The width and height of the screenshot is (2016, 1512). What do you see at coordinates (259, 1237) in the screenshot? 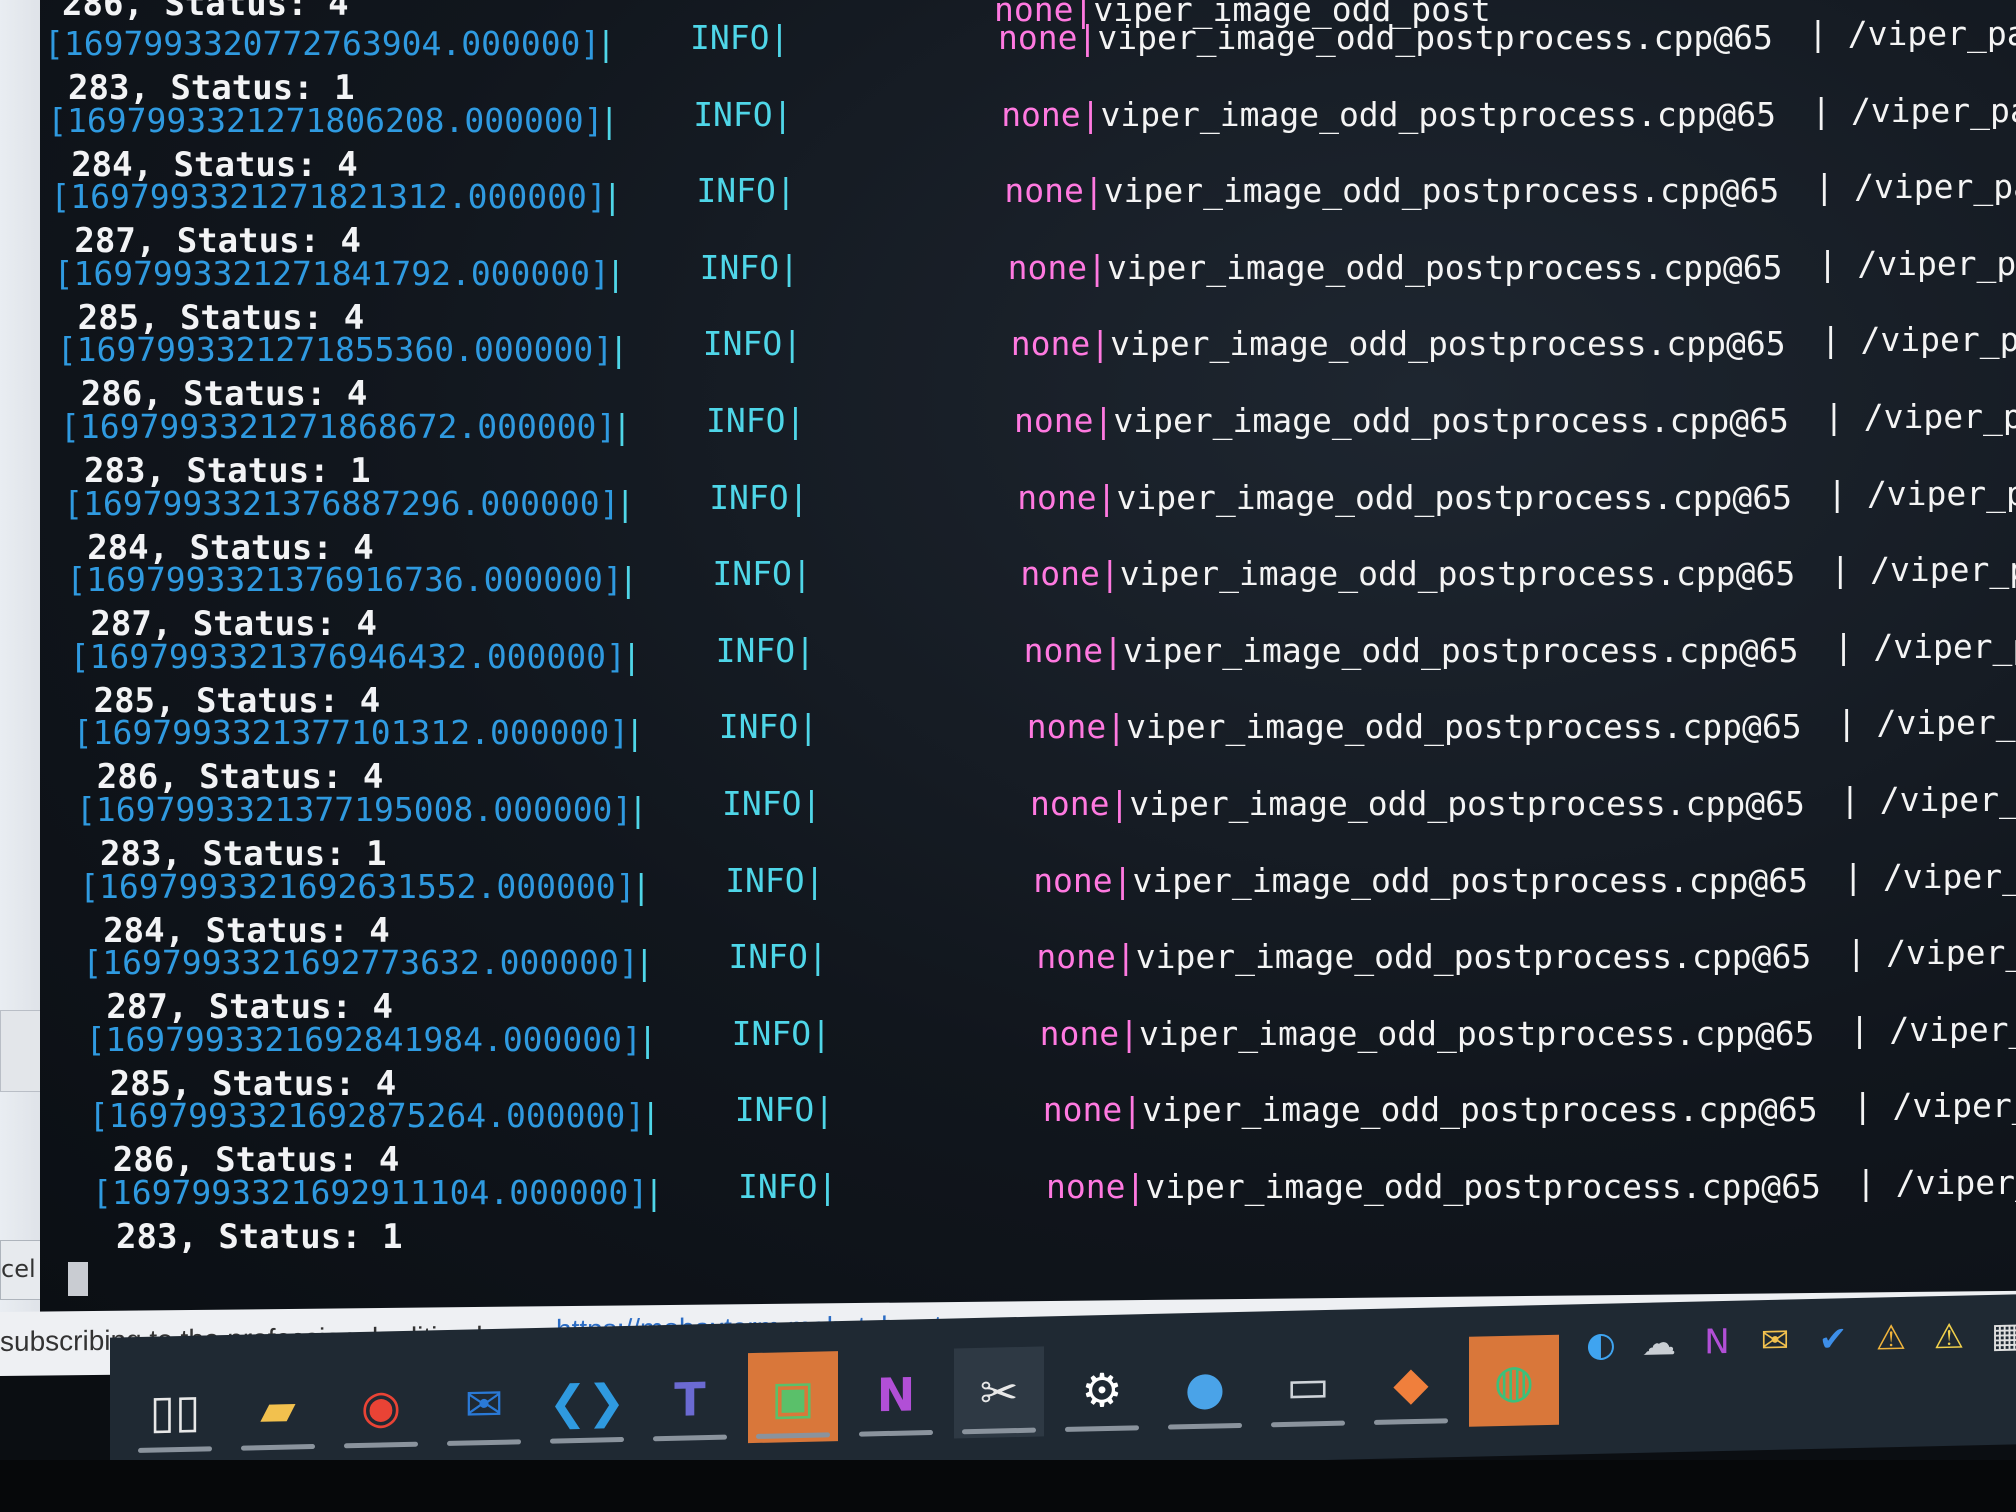
I see `status-line: 283, Status: 1` at bounding box center [259, 1237].